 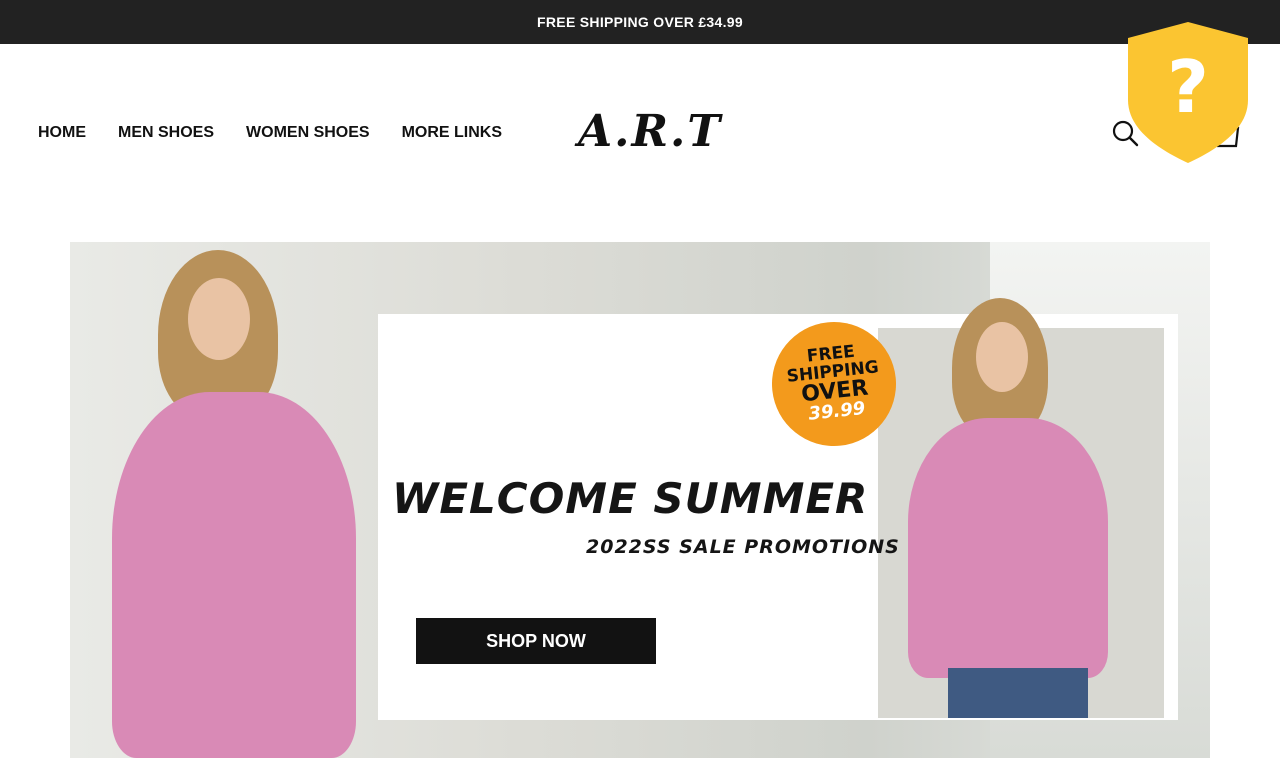 I want to click on badge-symbol: ?, so click(x=1188, y=87).